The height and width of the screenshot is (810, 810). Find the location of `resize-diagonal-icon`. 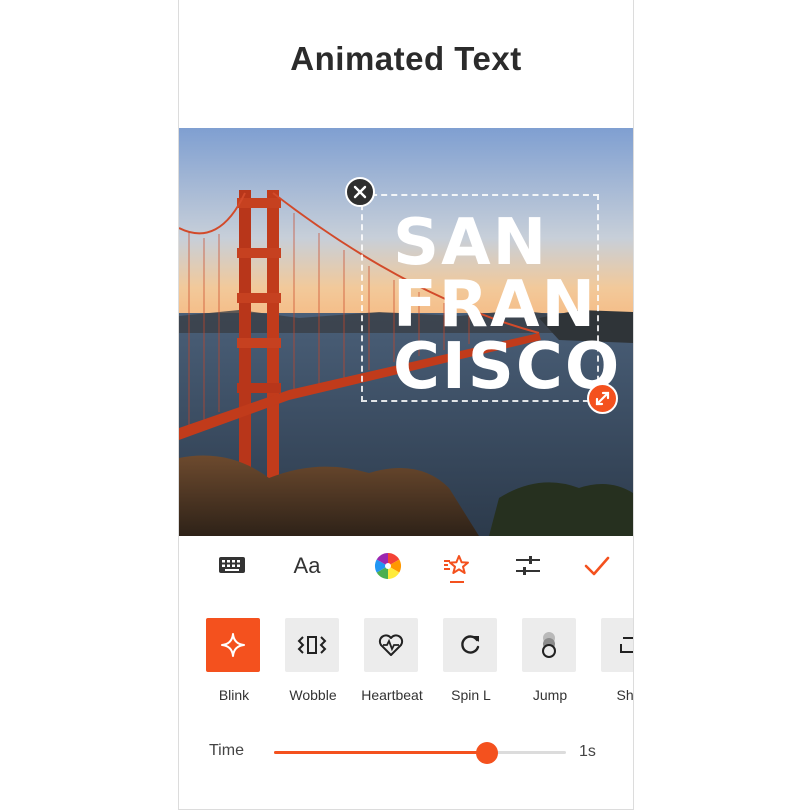

resize-diagonal-icon is located at coordinates (602, 398).